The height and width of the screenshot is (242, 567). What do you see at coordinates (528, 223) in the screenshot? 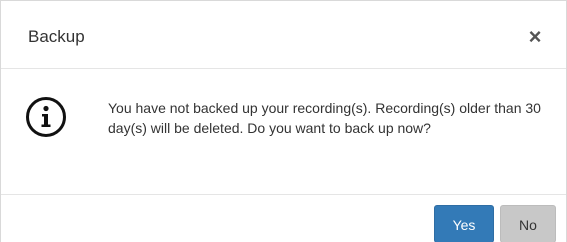
I see `no-button: No` at bounding box center [528, 223].